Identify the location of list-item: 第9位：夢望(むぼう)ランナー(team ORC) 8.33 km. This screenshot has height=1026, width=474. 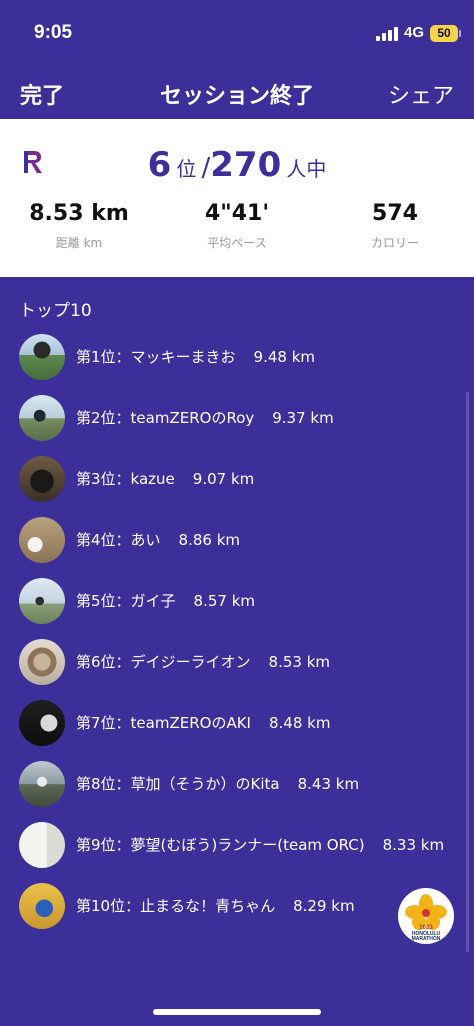
(237, 845).